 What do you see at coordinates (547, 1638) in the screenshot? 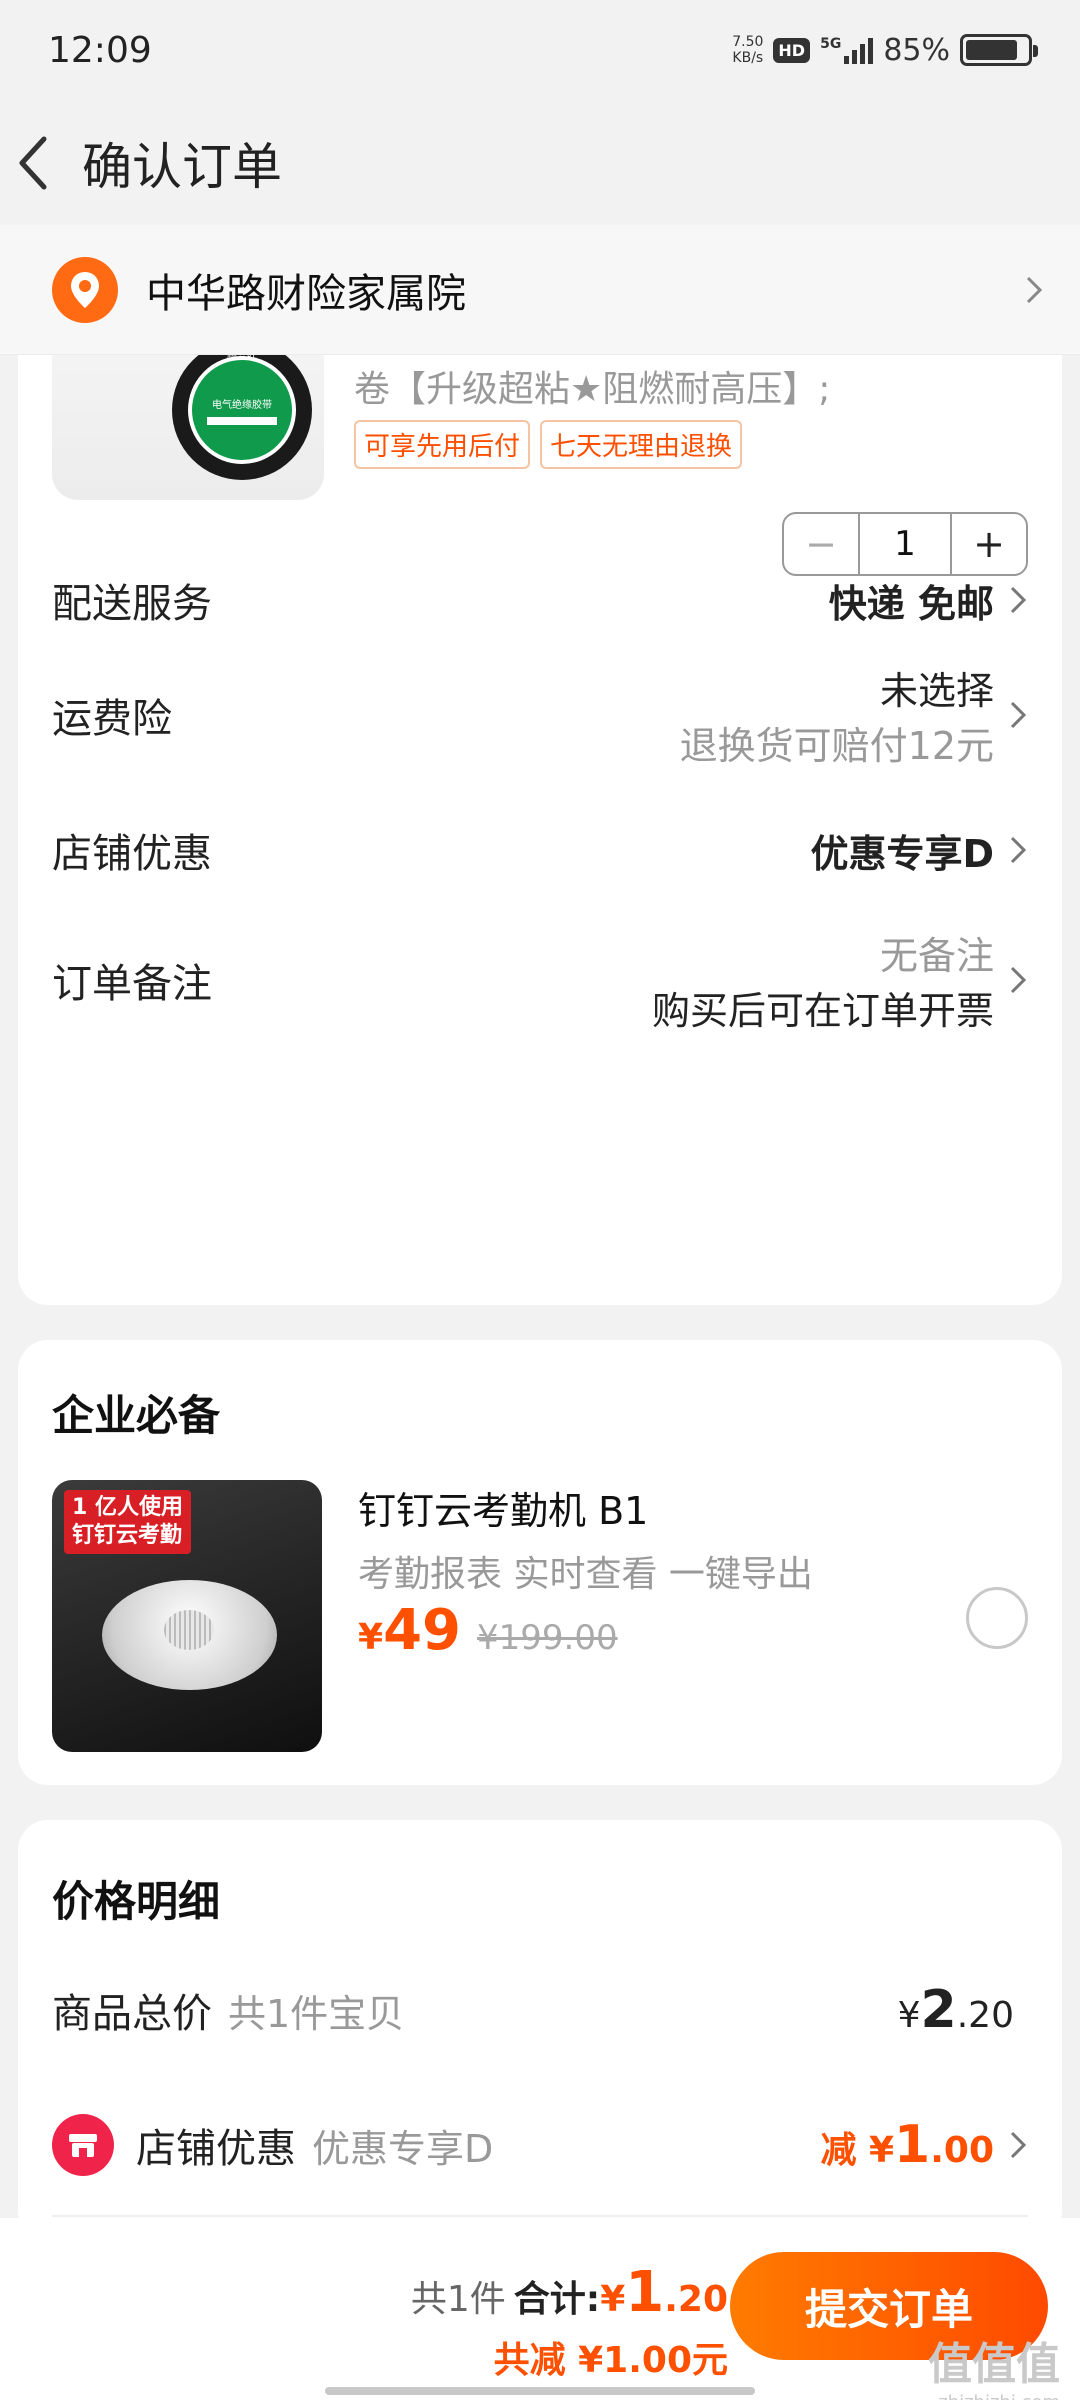
I see `recommend-old-price: ¥199.00` at bounding box center [547, 1638].